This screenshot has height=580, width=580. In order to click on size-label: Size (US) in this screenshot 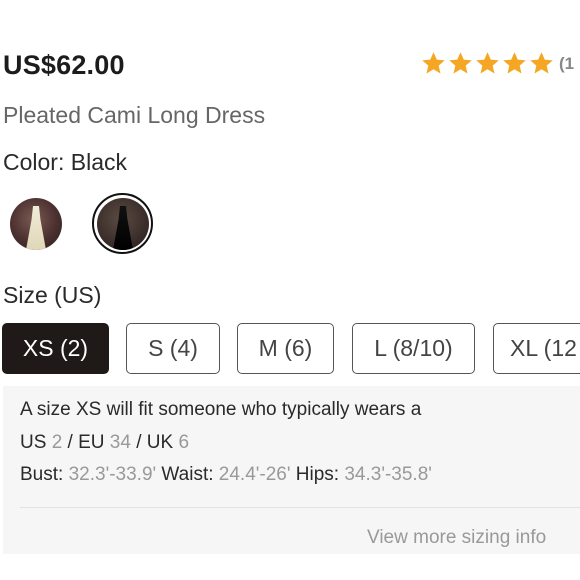, I will do `click(52, 295)`.